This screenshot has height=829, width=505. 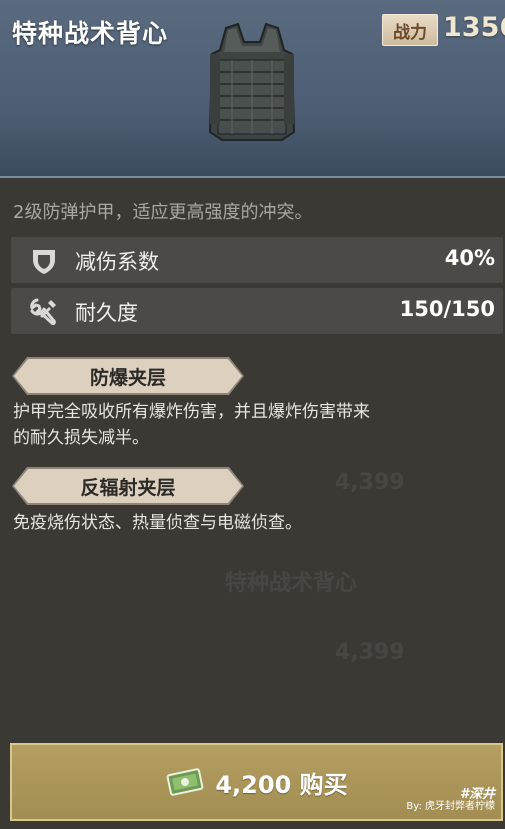 I want to click on perk-tag-anti-radiation-layer: 反辐射夹层, so click(x=128, y=486).